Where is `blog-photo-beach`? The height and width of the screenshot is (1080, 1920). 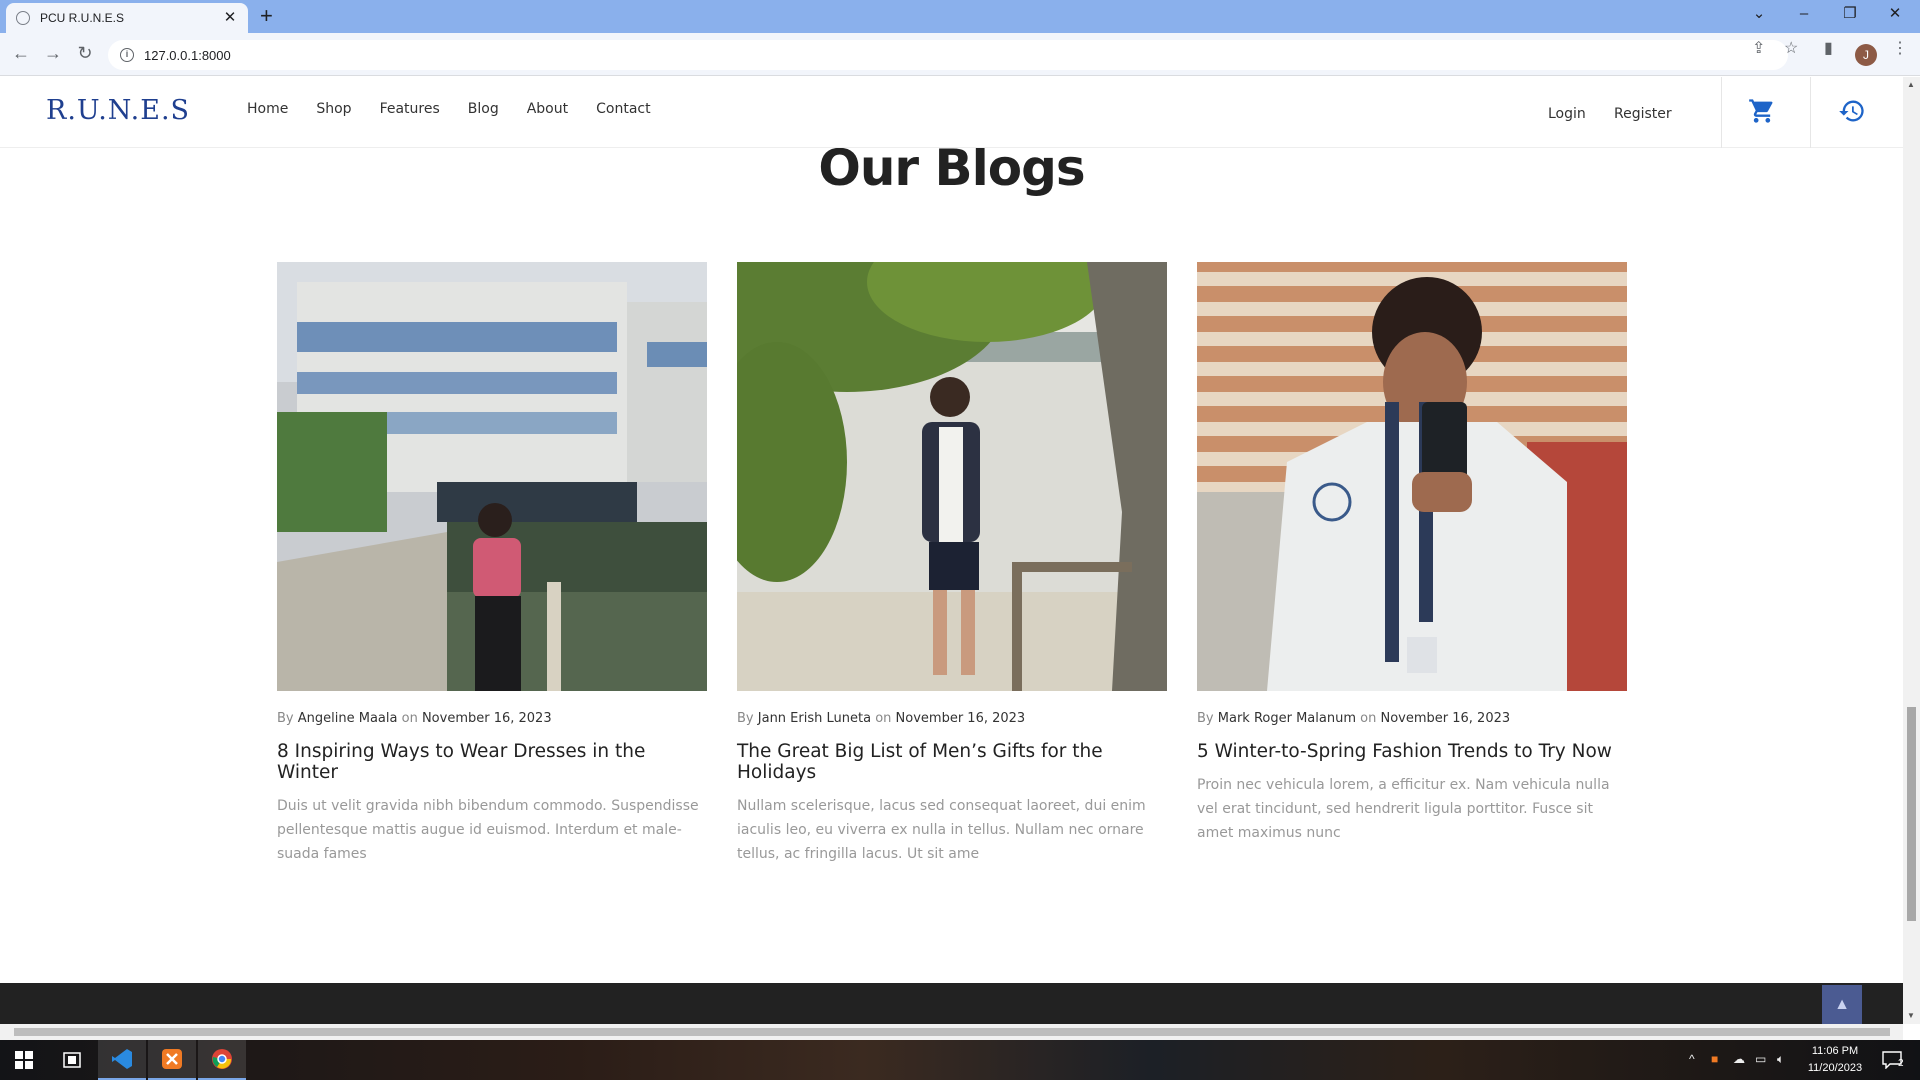 blog-photo-beach is located at coordinates (952, 476).